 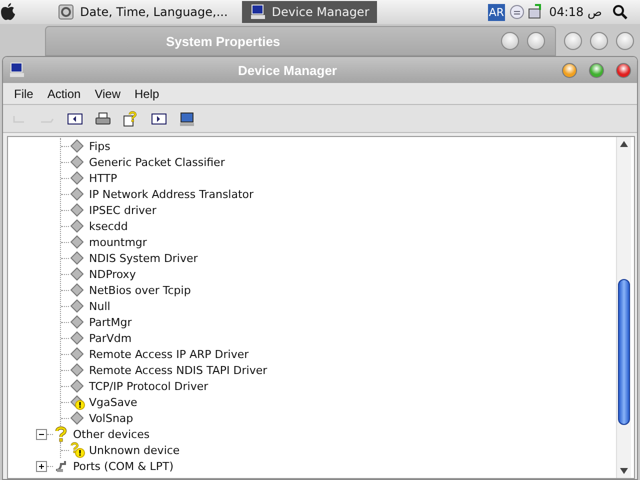 What do you see at coordinates (41, 466) in the screenshot?
I see `expand-toggle` at bounding box center [41, 466].